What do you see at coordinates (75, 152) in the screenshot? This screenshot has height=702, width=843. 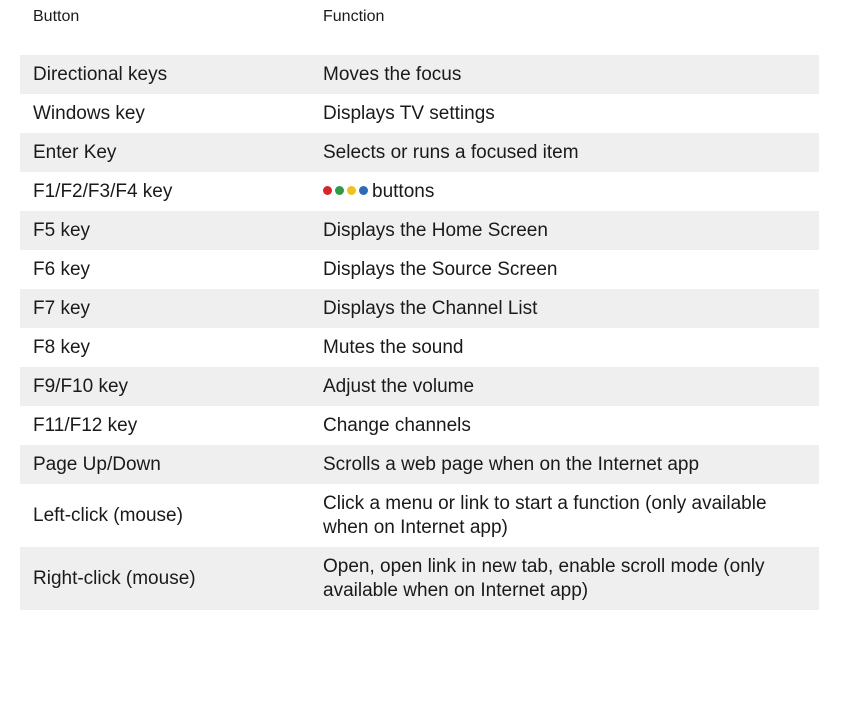 I see `button-cell: Enter Key` at bounding box center [75, 152].